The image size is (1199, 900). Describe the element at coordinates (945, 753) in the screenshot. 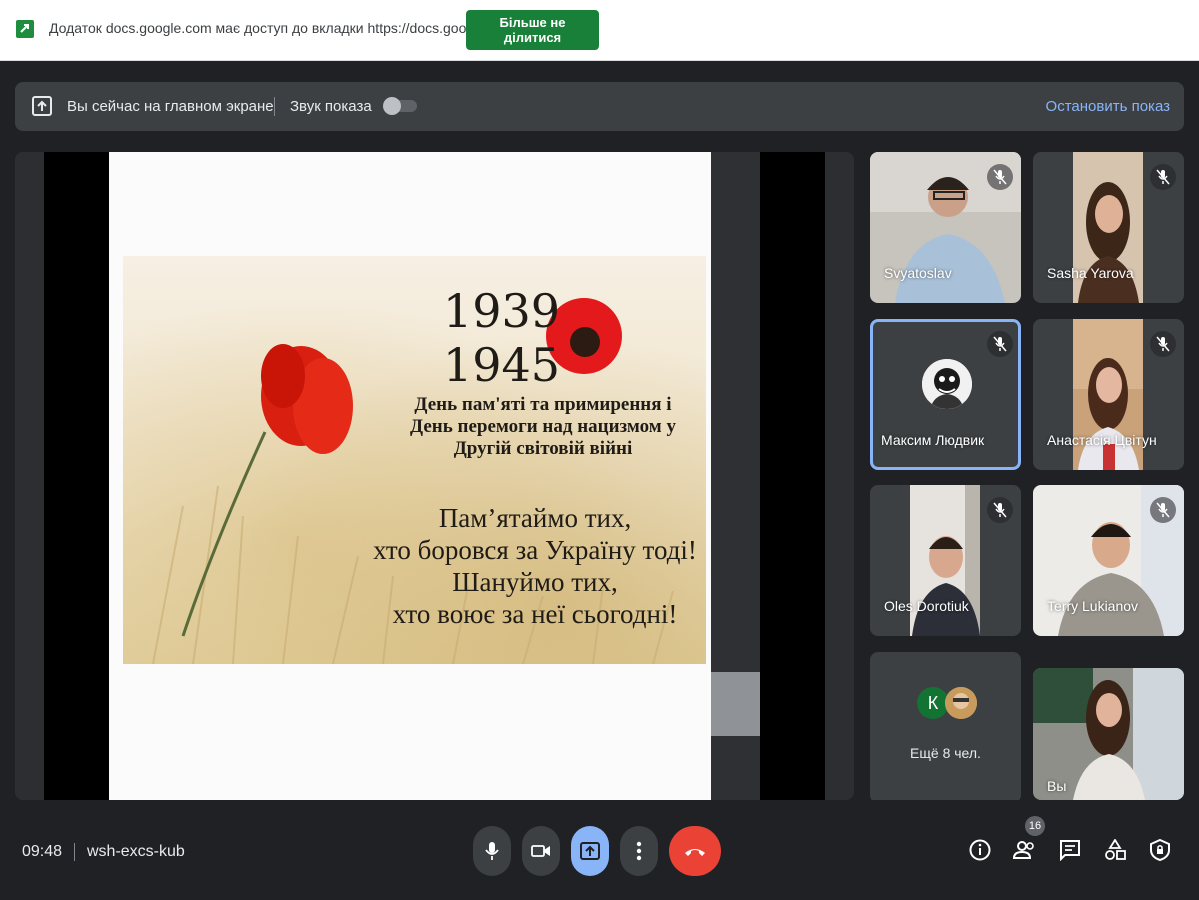

I see `more-participants-label: Ещё 8 чел.` at that location.